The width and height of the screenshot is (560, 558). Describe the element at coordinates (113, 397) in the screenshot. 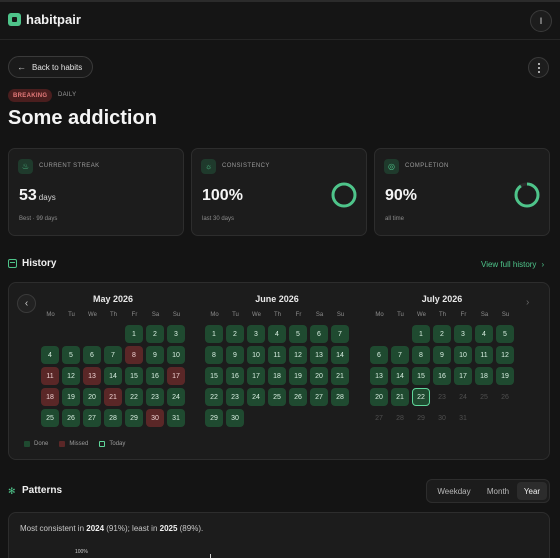

I see `calendar-day-missed: 21` at that location.